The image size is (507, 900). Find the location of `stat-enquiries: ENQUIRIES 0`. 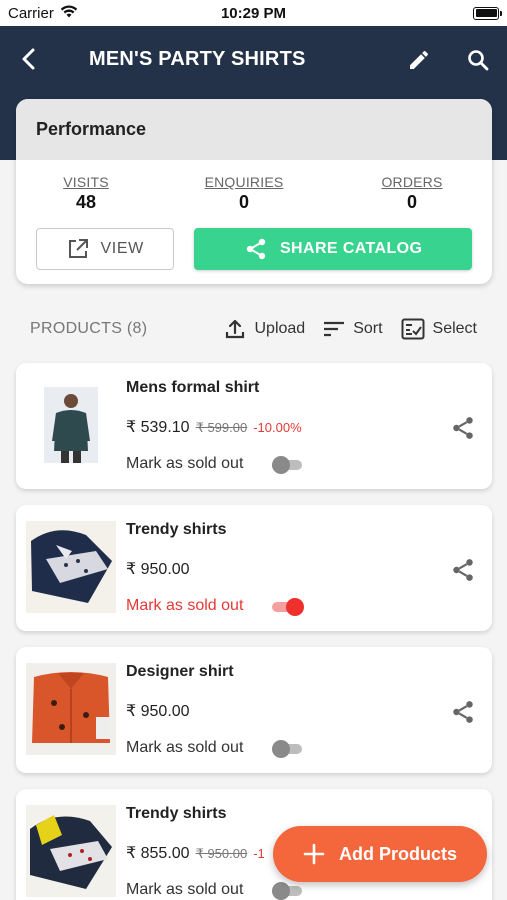

stat-enquiries: ENQUIRIES 0 is located at coordinates (244, 196).